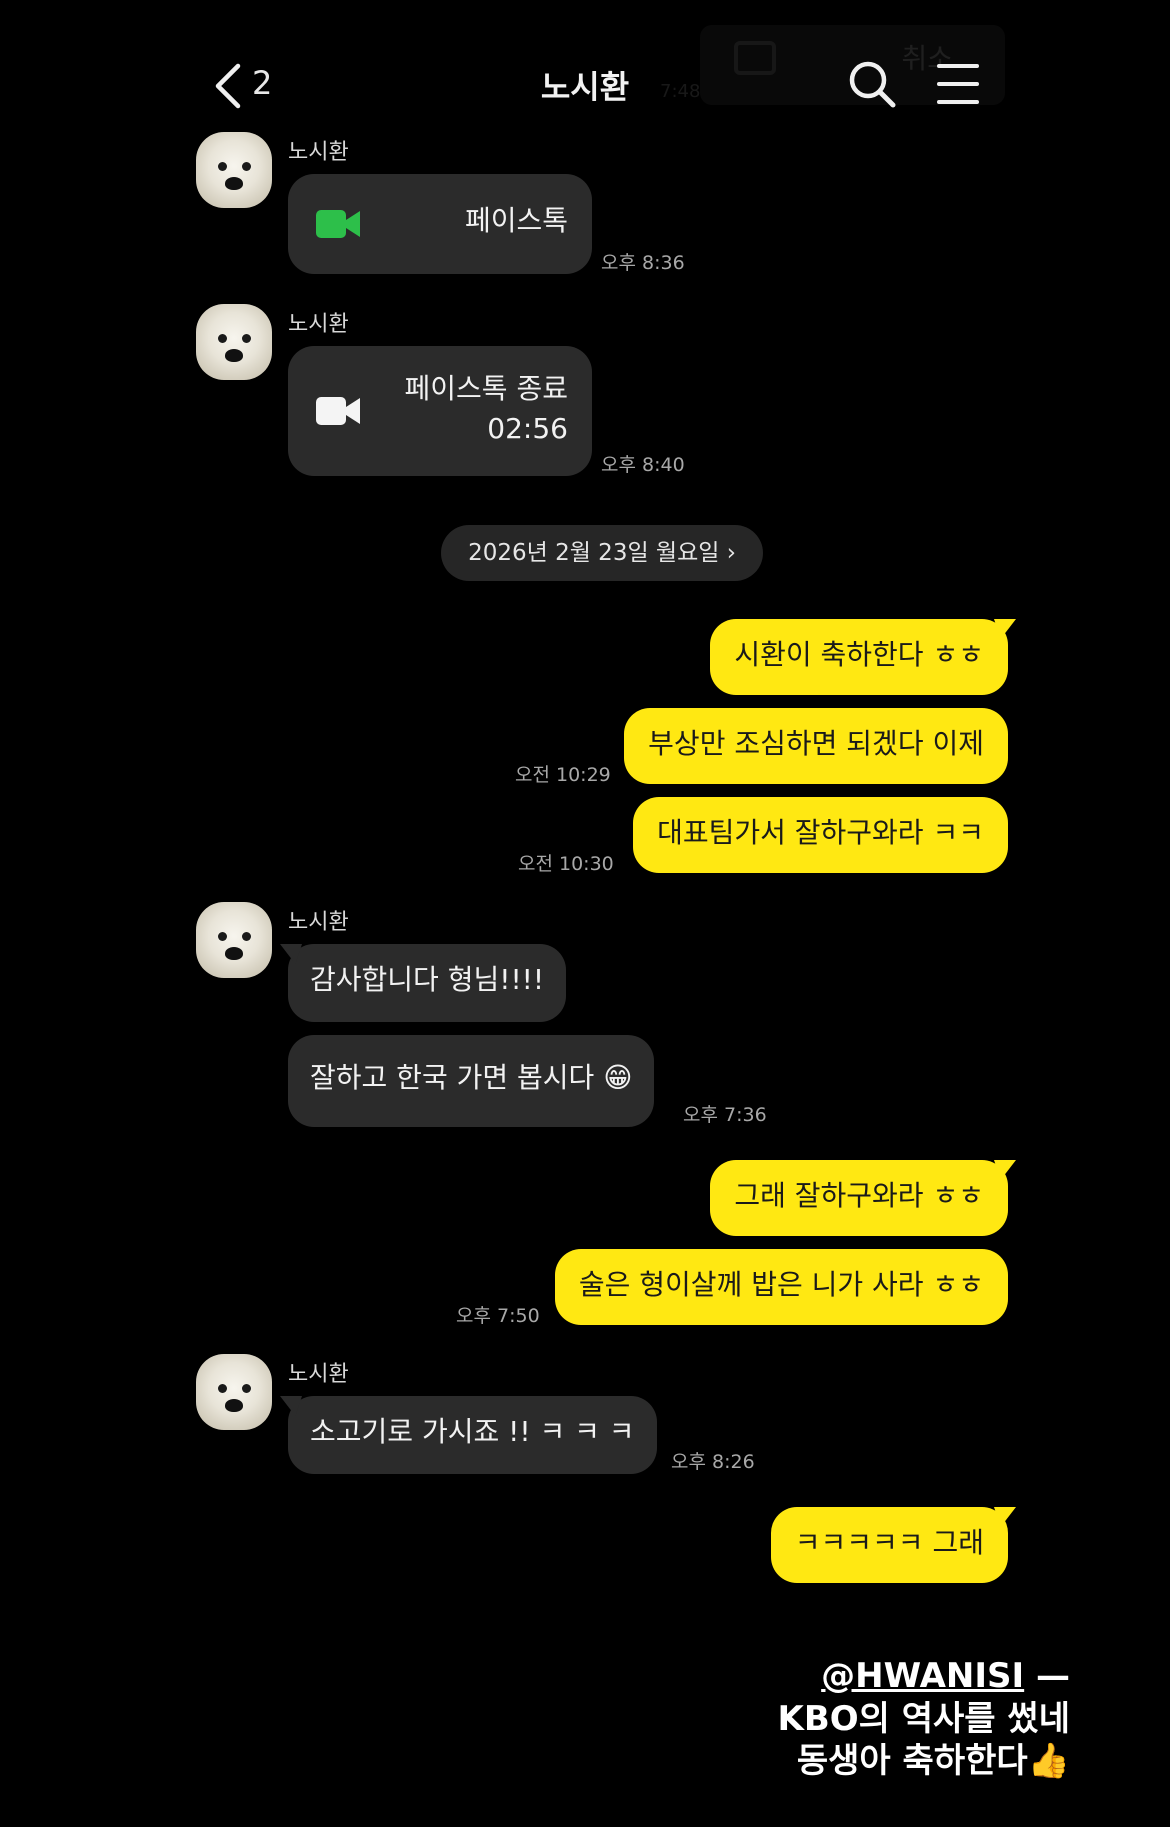 The height and width of the screenshot is (1827, 1170). What do you see at coordinates (440, 224) in the screenshot?
I see `facetalk-message: 페이스톡` at bounding box center [440, 224].